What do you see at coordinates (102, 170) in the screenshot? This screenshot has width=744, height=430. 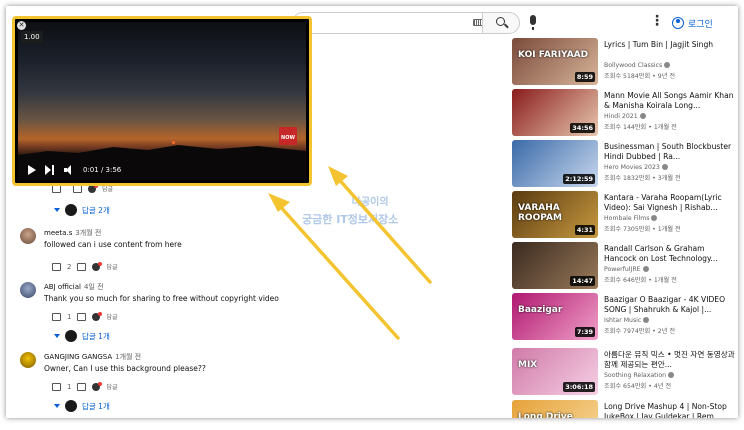 I see `time-display: 0:01 / 3:56` at bounding box center [102, 170].